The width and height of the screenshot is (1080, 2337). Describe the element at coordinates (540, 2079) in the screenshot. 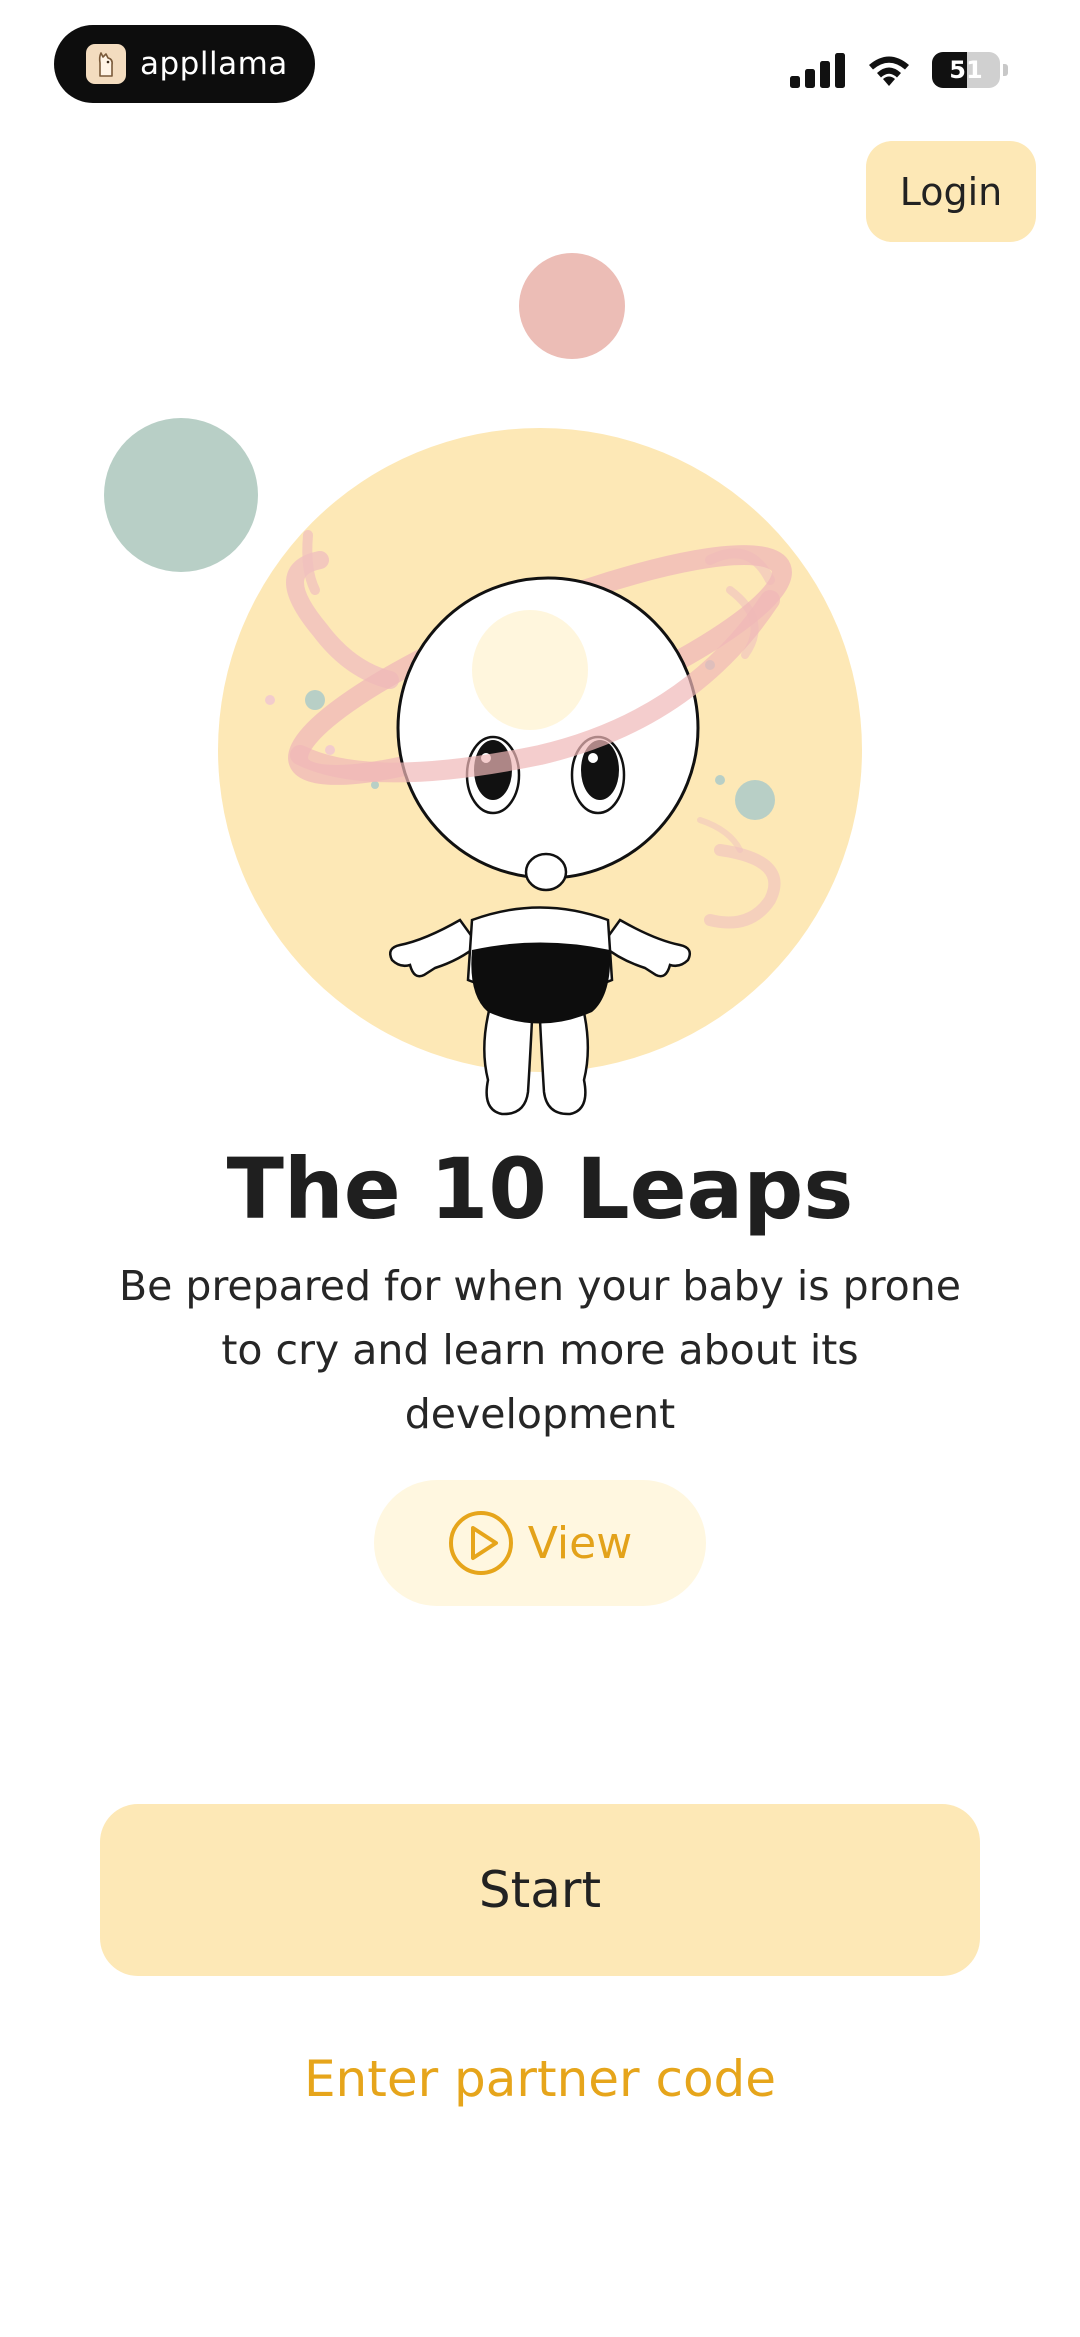

I see `enter-partner-code-link: Enter partner code` at that location.